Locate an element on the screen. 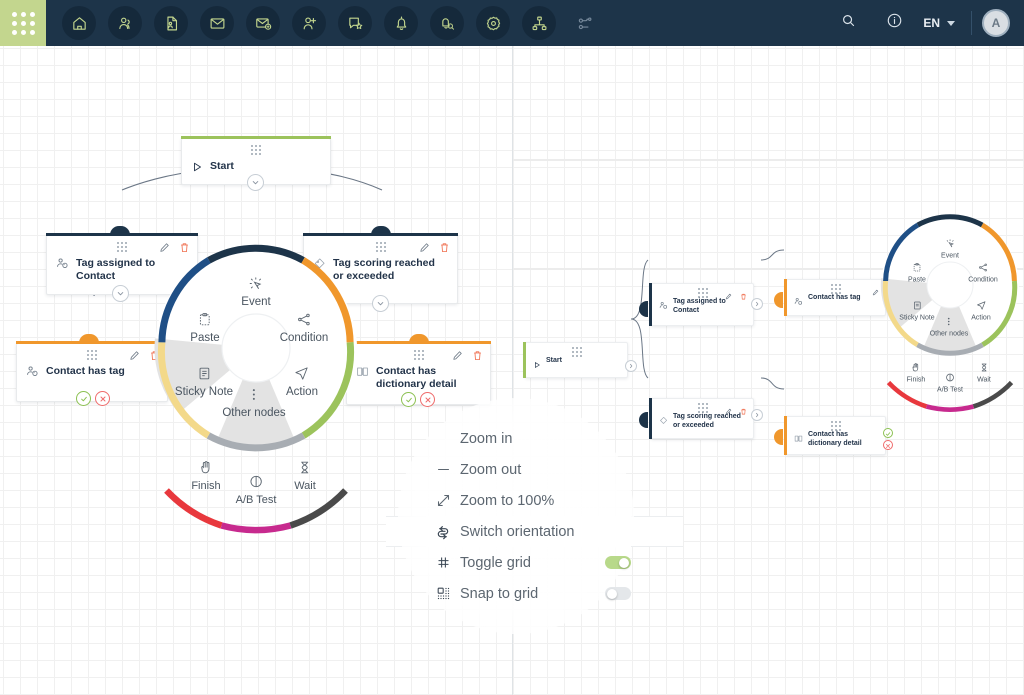 This screenshot has height=695, width=1024. cross-icon is located at coordinates (103, 399).